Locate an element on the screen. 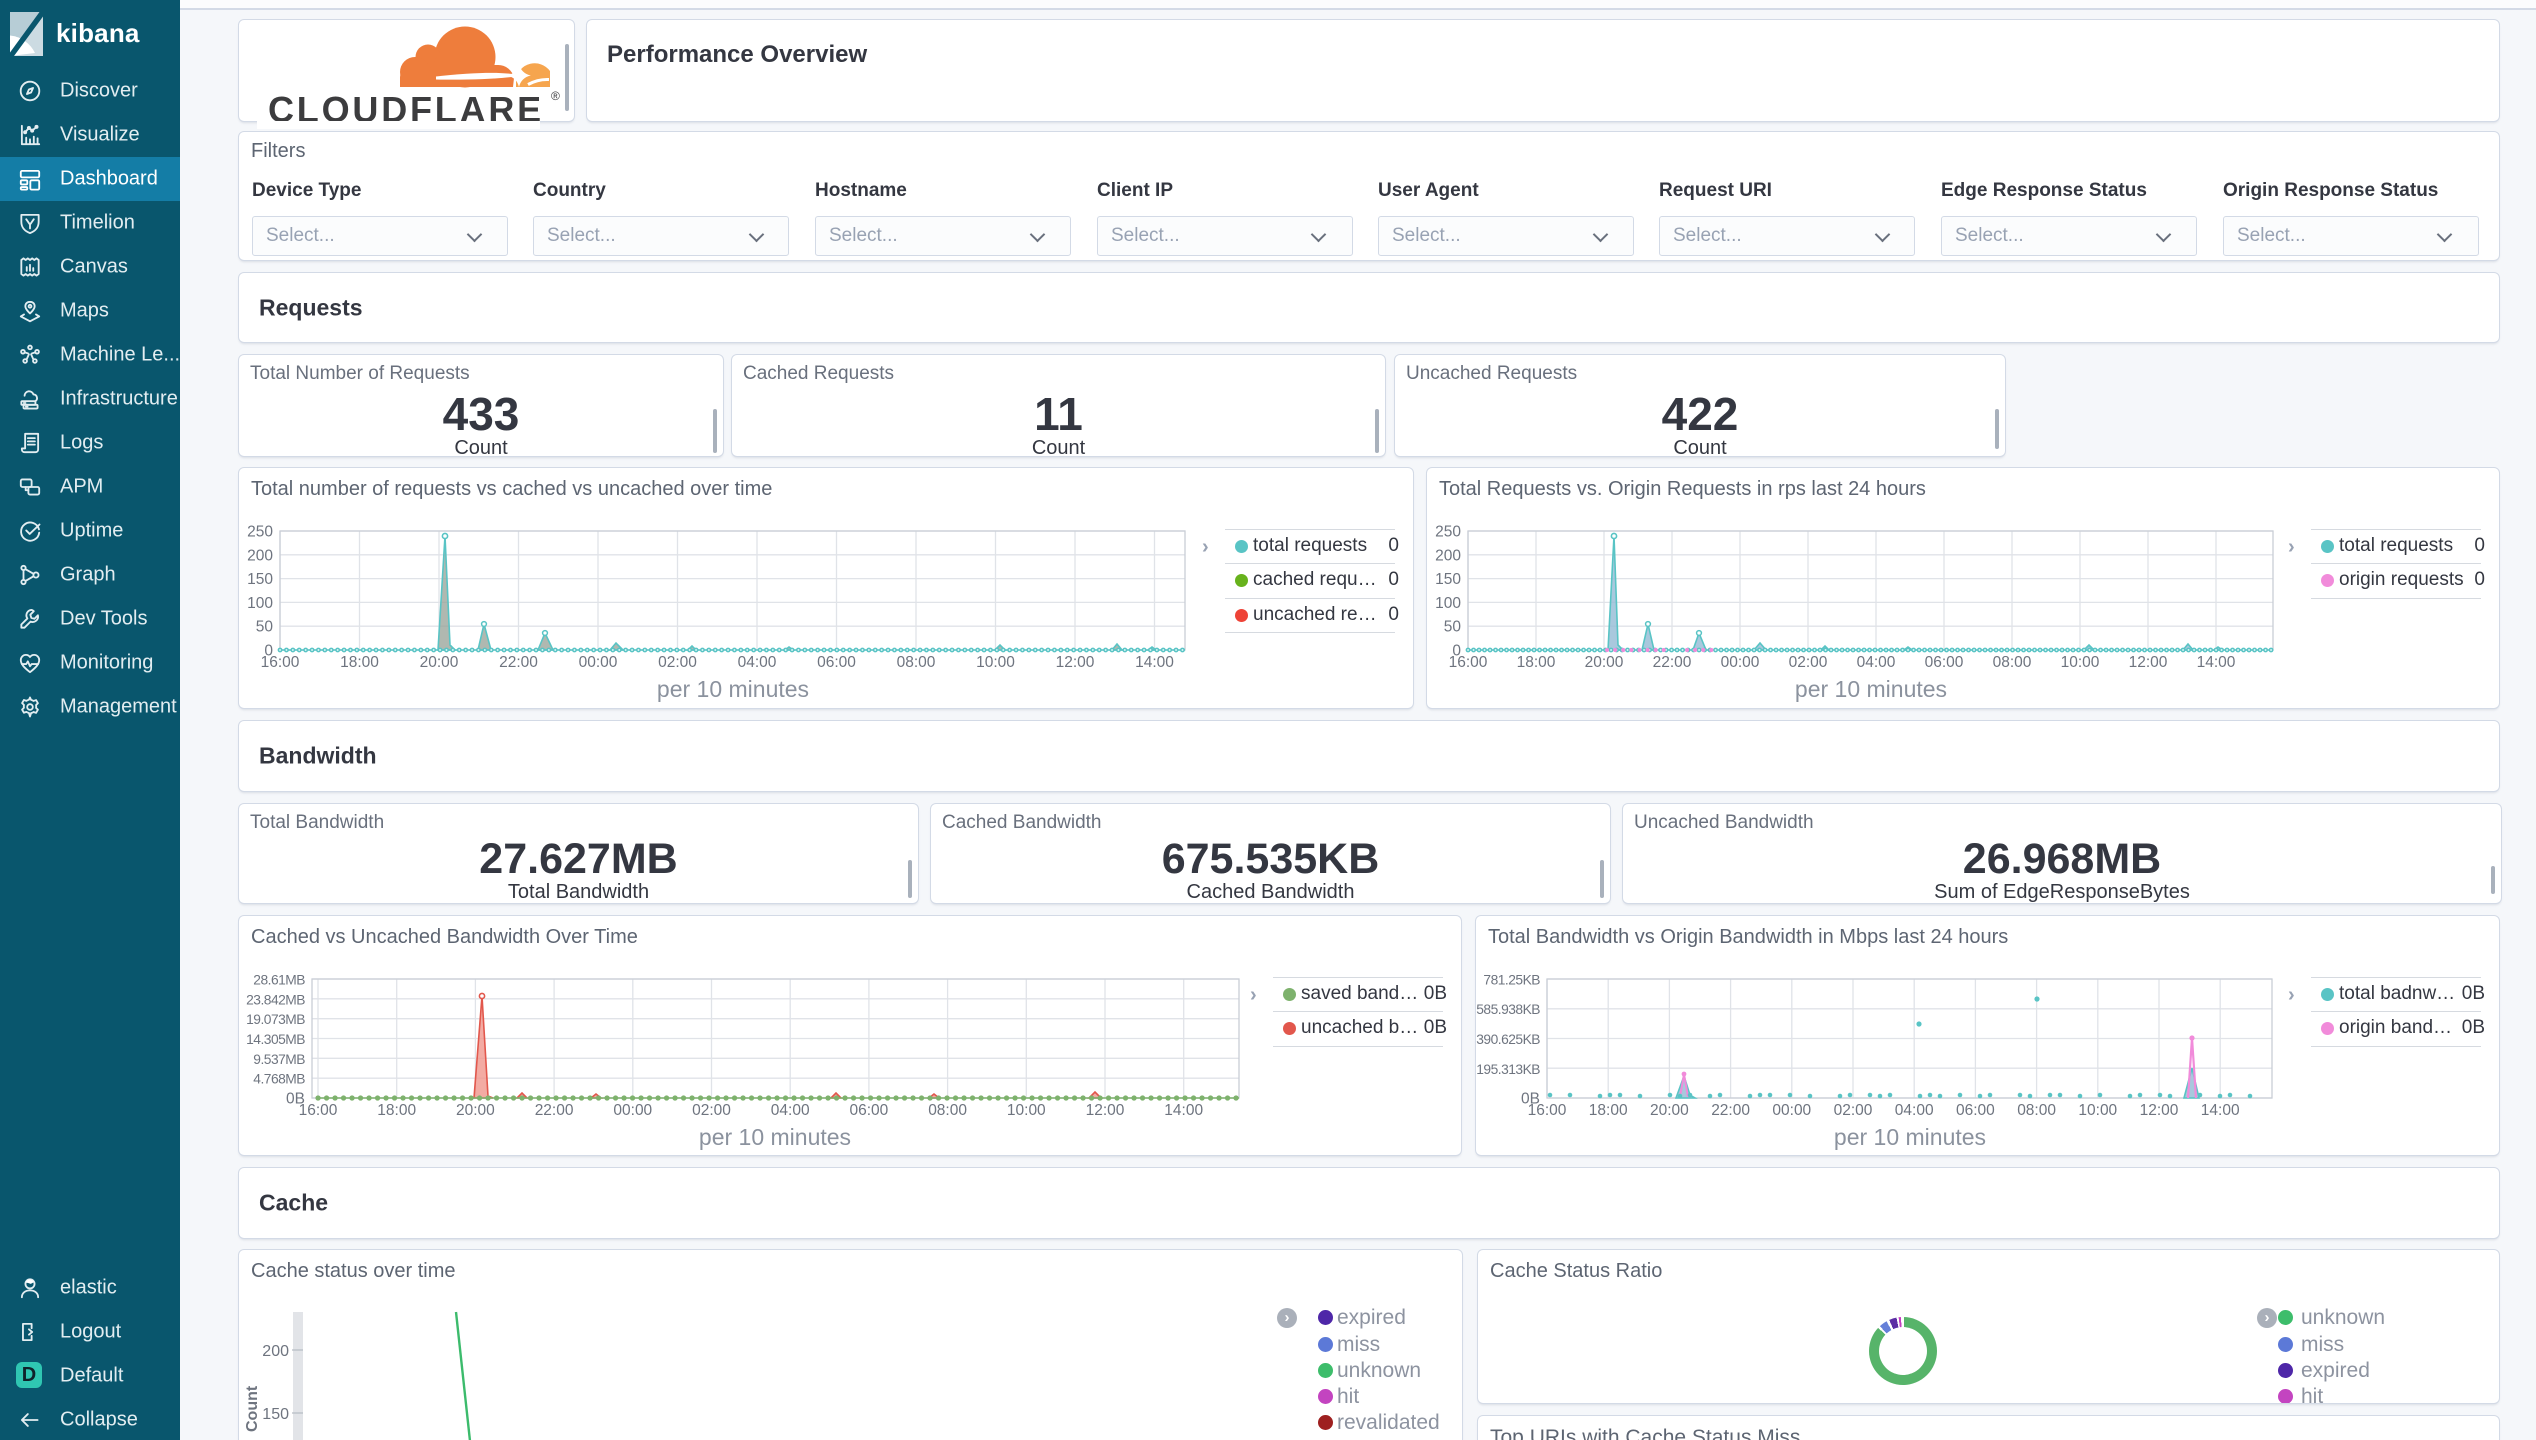 The height and width of the screenshot is (1440, 2536). svg-text: 23.842MB is located at coordinates (275, 999).